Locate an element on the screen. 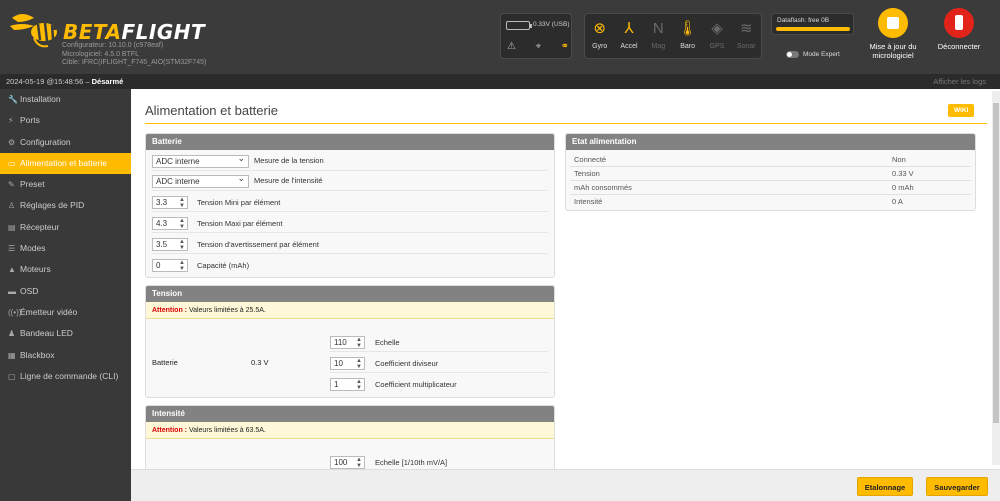 This screenshot has width=1000, height=501. voltage-reading: 0.3 V is located at coordinates (260, 362).